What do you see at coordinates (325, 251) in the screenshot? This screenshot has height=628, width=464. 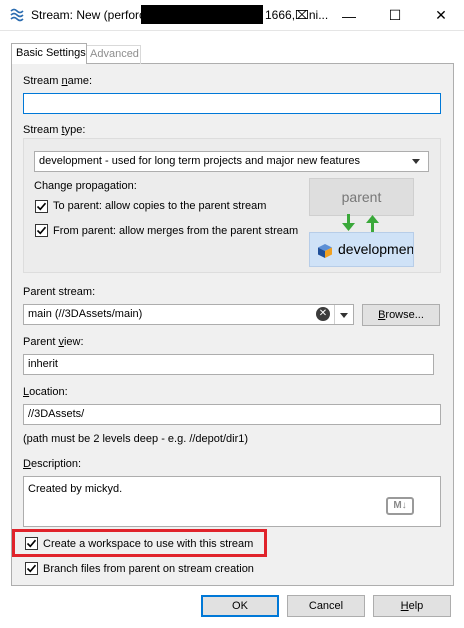 I see `stream-cube-icon` at bounding box center [325, 251].